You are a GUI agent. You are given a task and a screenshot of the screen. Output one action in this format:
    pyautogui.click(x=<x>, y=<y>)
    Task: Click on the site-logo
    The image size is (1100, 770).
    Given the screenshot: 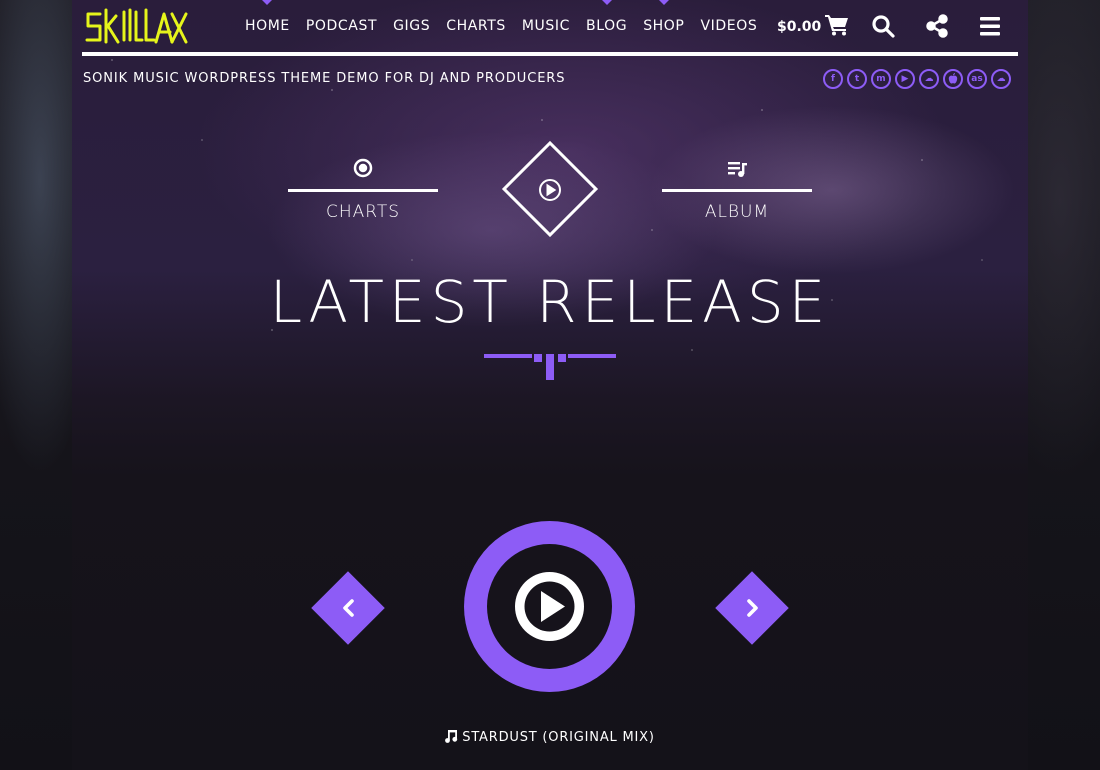 What is the action you would take?
    pyautogui.click(x=136, y=26)
    